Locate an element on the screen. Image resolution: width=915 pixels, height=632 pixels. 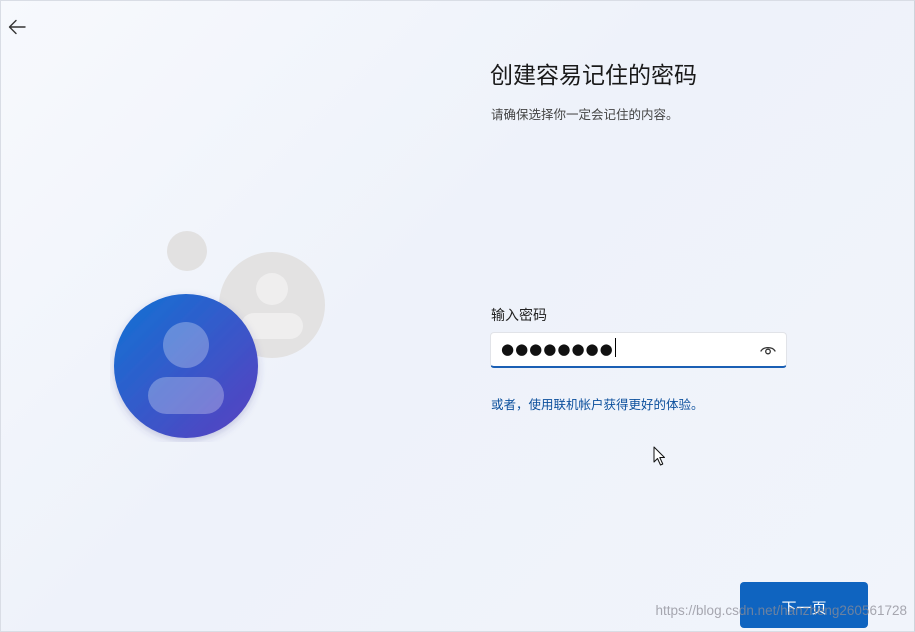
arrow-left-icon is located at coordinates (17, 27).